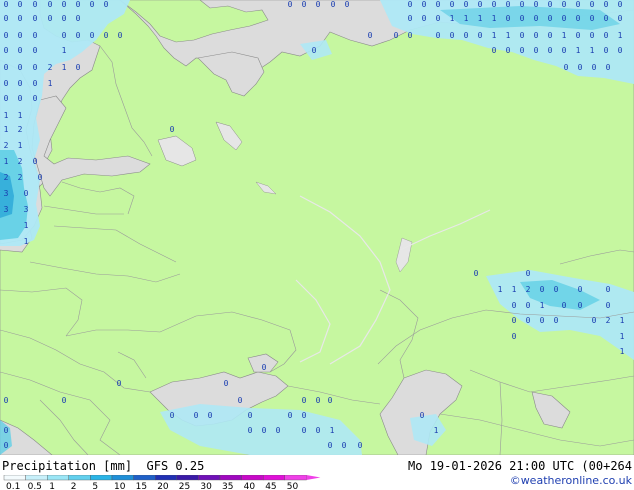 This screenshot has height=490, width=634. I want to click on credit-link: ©weatheronline.co.uk, so click(571, 481).